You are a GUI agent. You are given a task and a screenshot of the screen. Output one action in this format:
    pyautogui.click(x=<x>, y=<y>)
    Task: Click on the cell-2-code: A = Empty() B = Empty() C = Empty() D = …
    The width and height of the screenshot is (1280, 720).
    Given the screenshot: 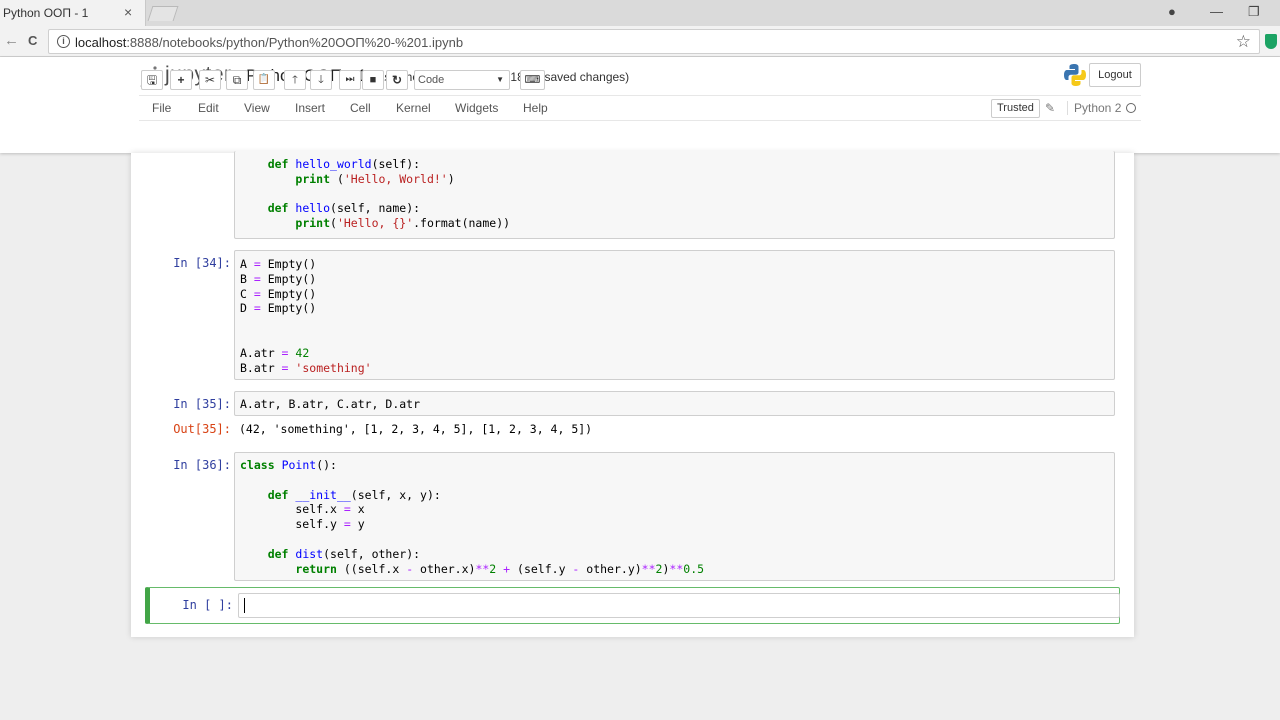 What is the action you would take?
    pyautogui.click(x=306, y=316)
    